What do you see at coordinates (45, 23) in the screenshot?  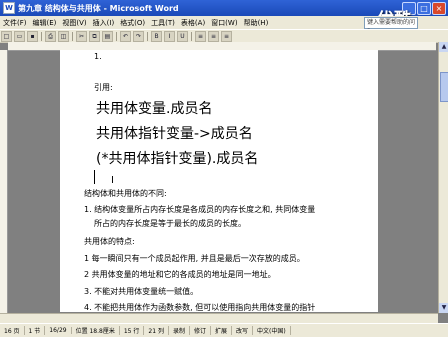 I see `menu-edit: 编辑(E)` at bounding box center [45, 23].